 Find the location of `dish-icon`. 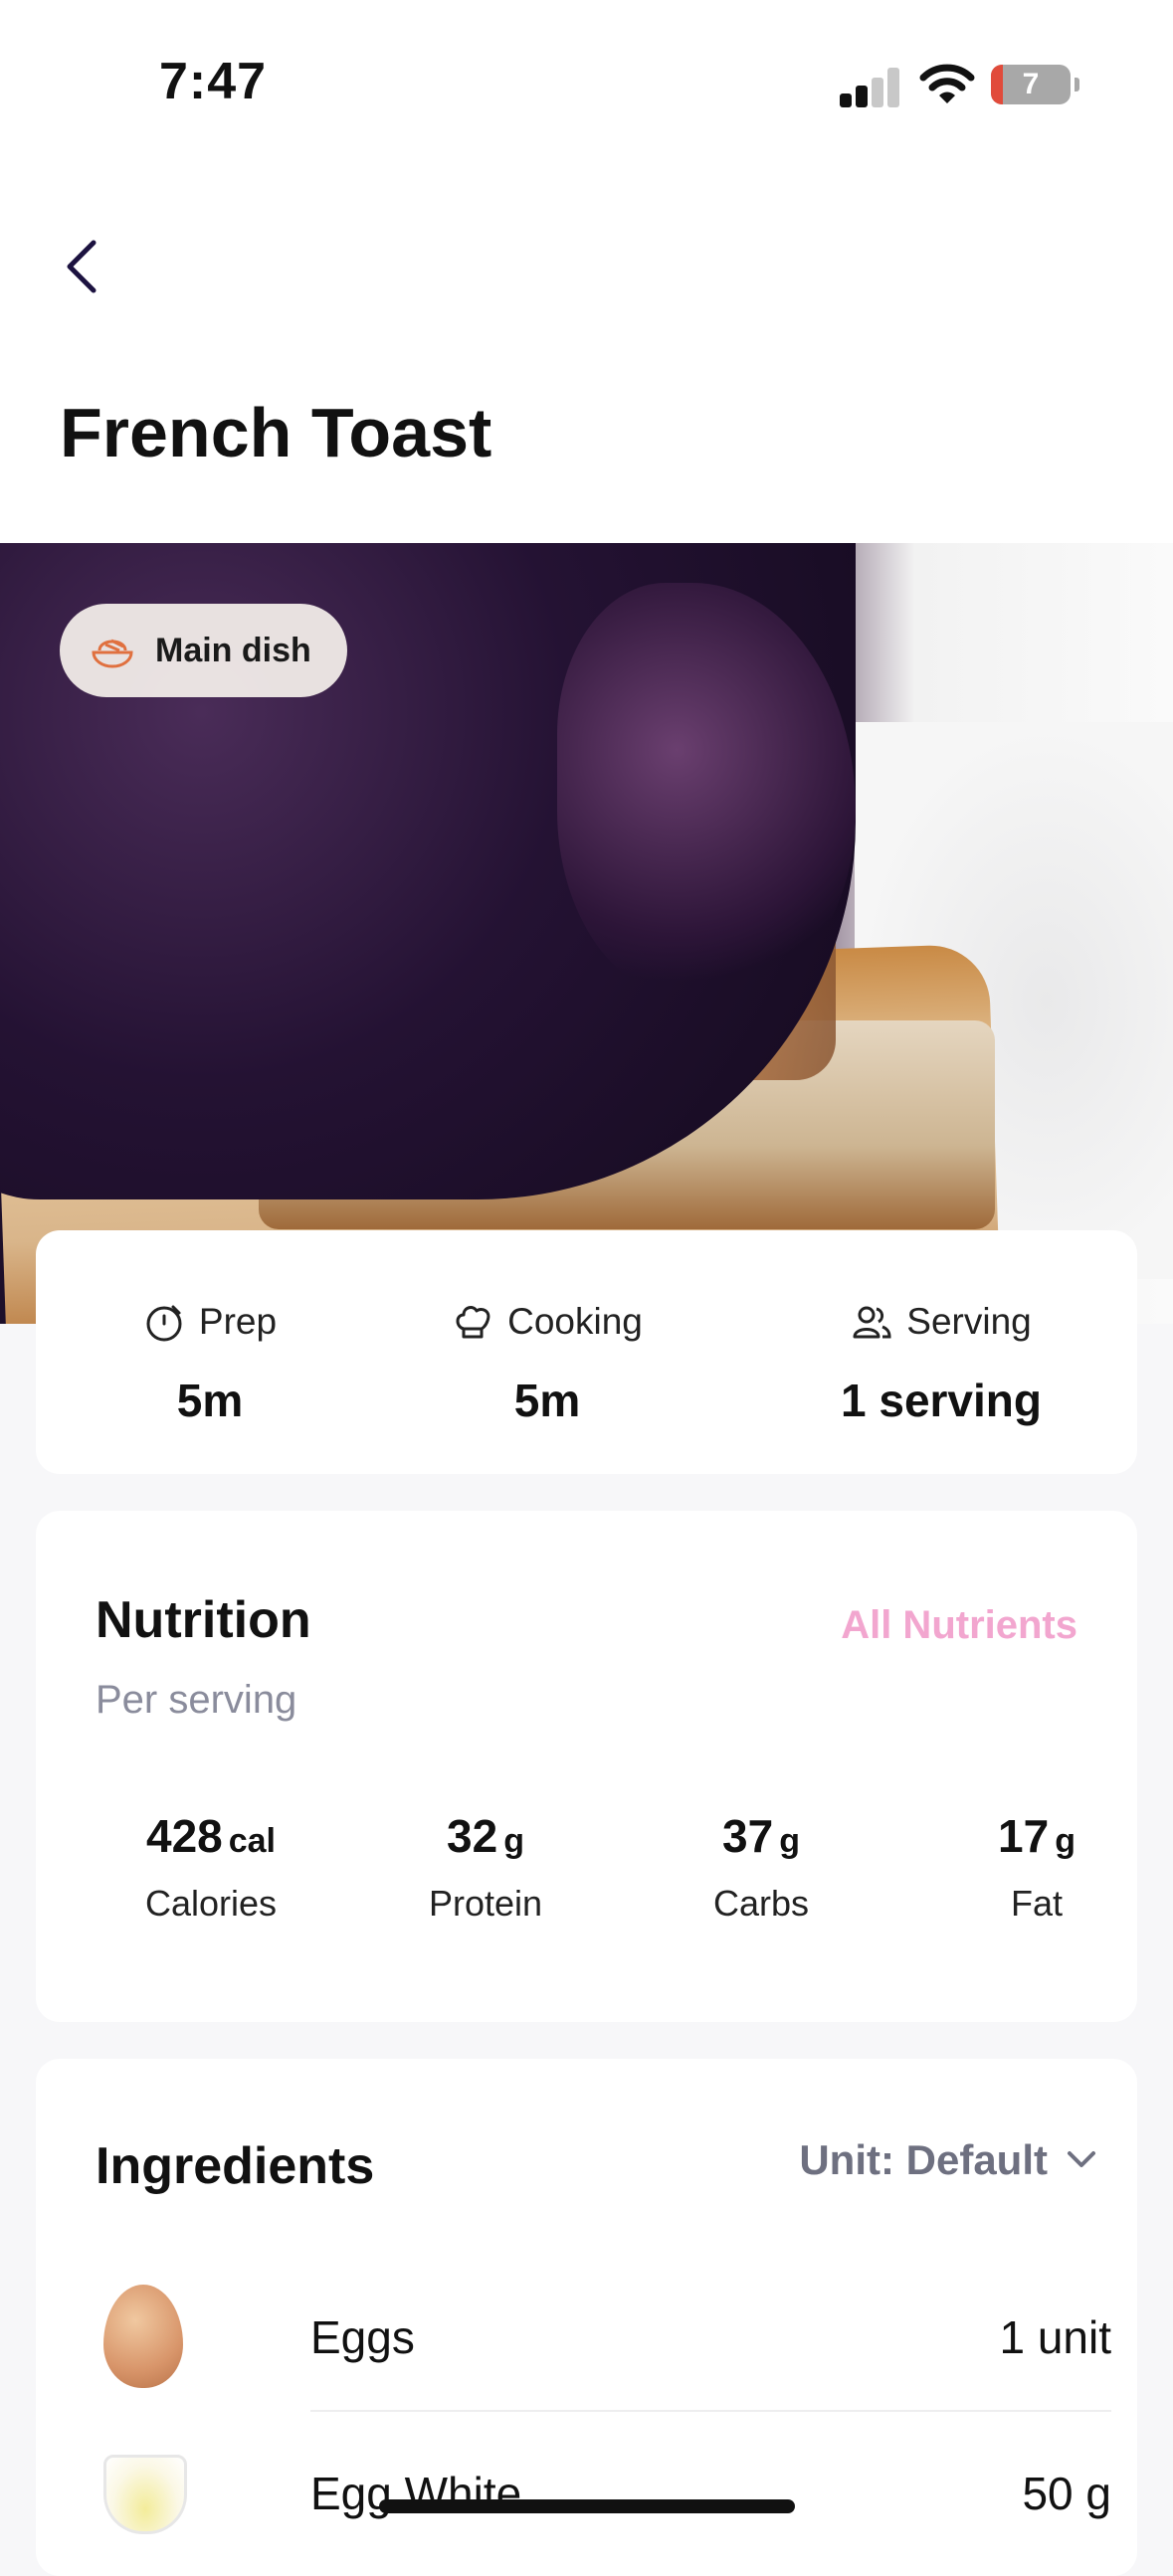

dish-icon is located at coordinates (112, 653).